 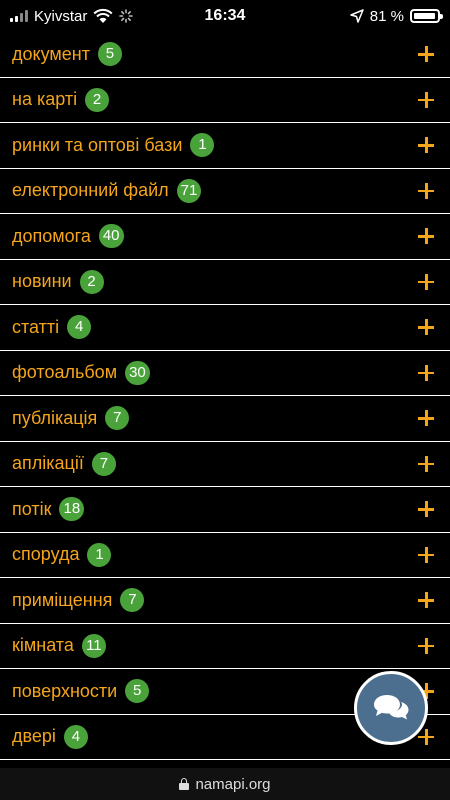 I want to click on list-item: приміщення 7, so click(x=225, y=601).